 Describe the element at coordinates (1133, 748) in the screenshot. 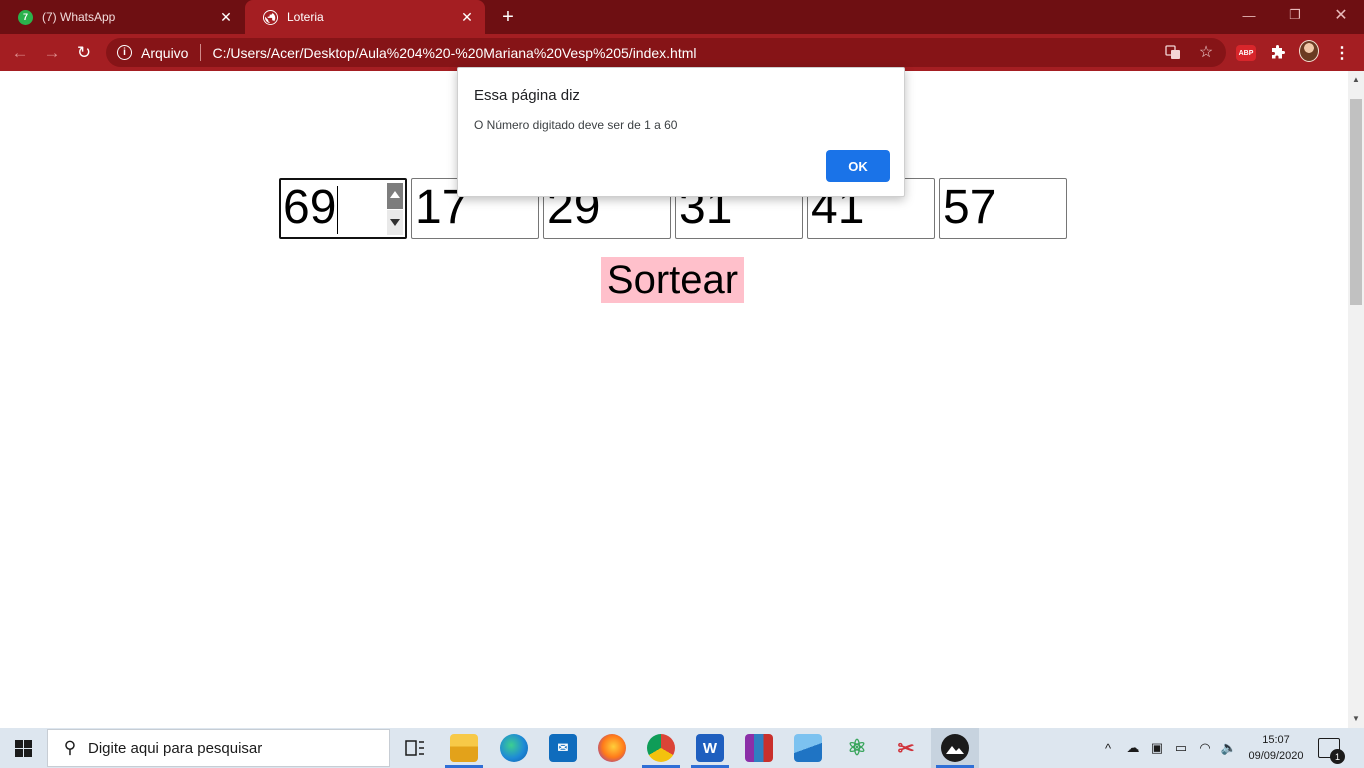

I see `onedrive-icon: ☁` at that location.